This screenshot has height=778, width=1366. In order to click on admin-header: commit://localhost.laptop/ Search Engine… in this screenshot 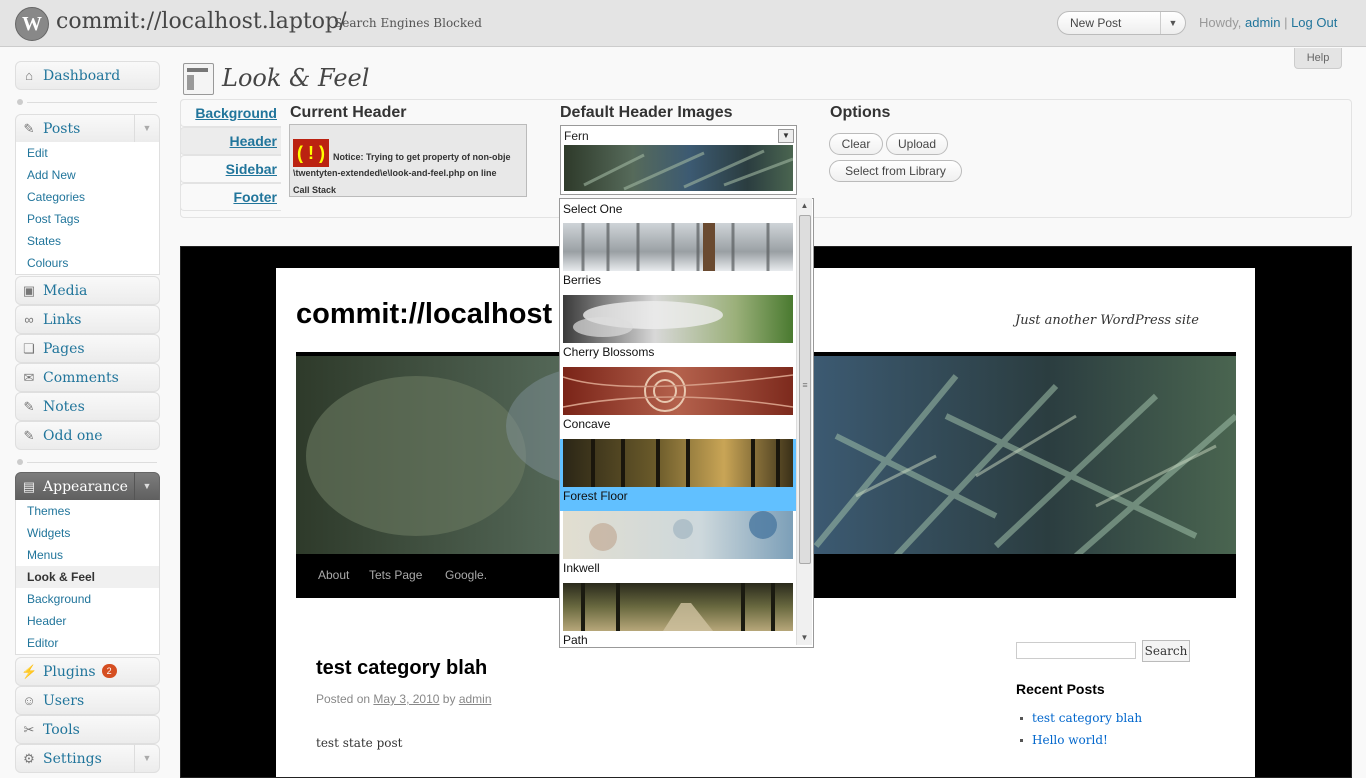, I will do `click(683, 23)`.